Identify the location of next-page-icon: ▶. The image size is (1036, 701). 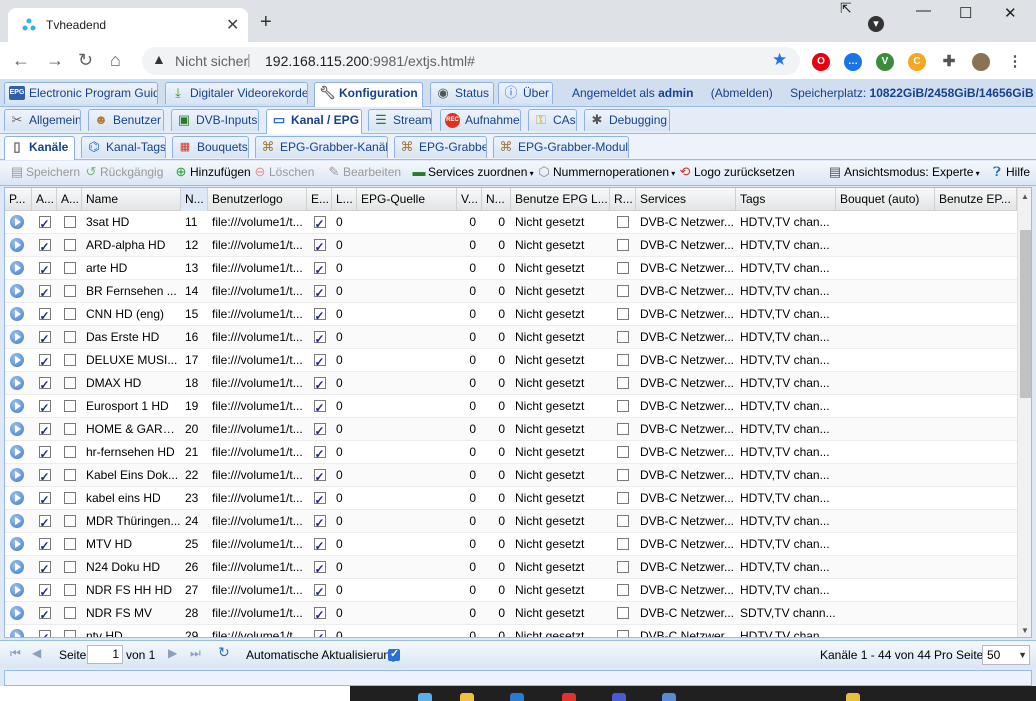
(172, 653).